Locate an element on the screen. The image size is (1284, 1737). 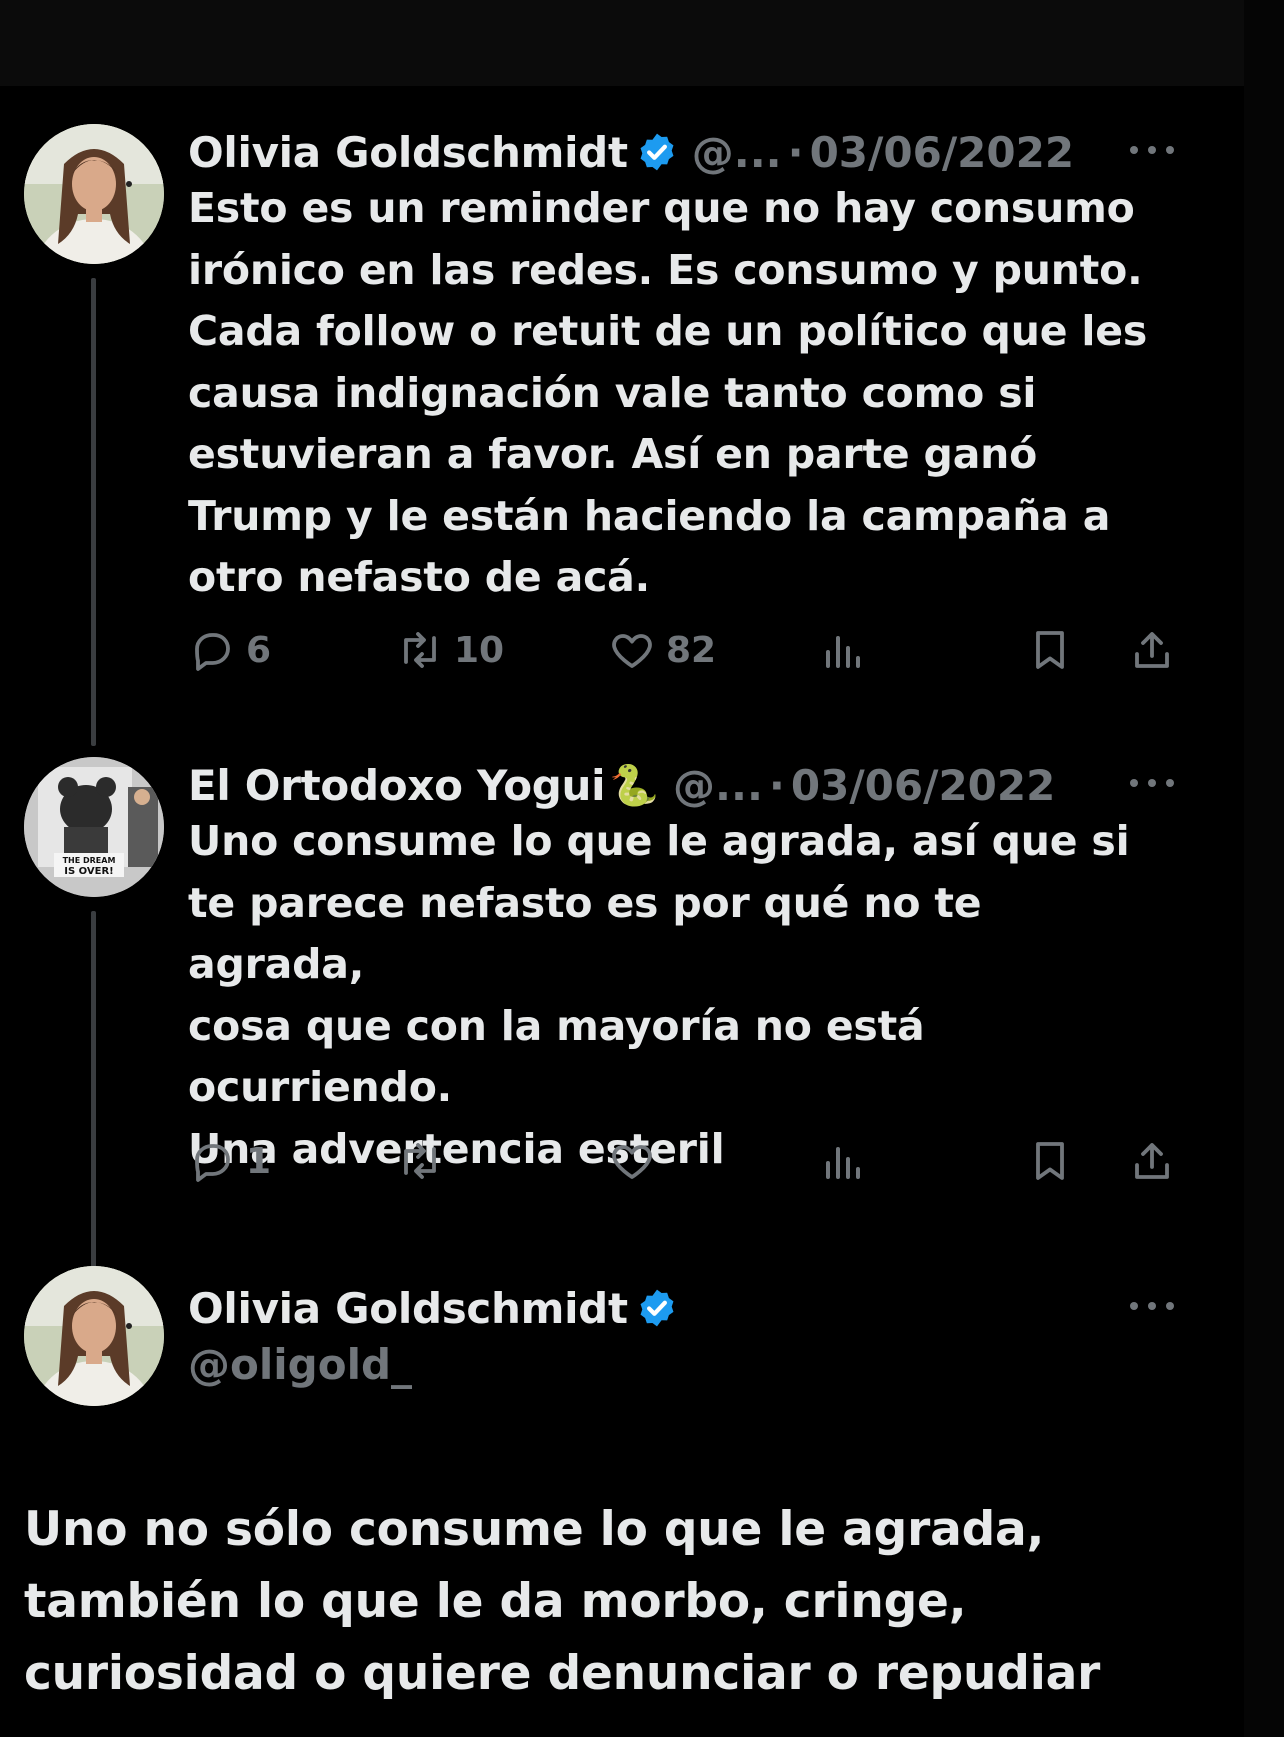
tweet-actions: 6 10 82 is located at coordinates (688, 650).